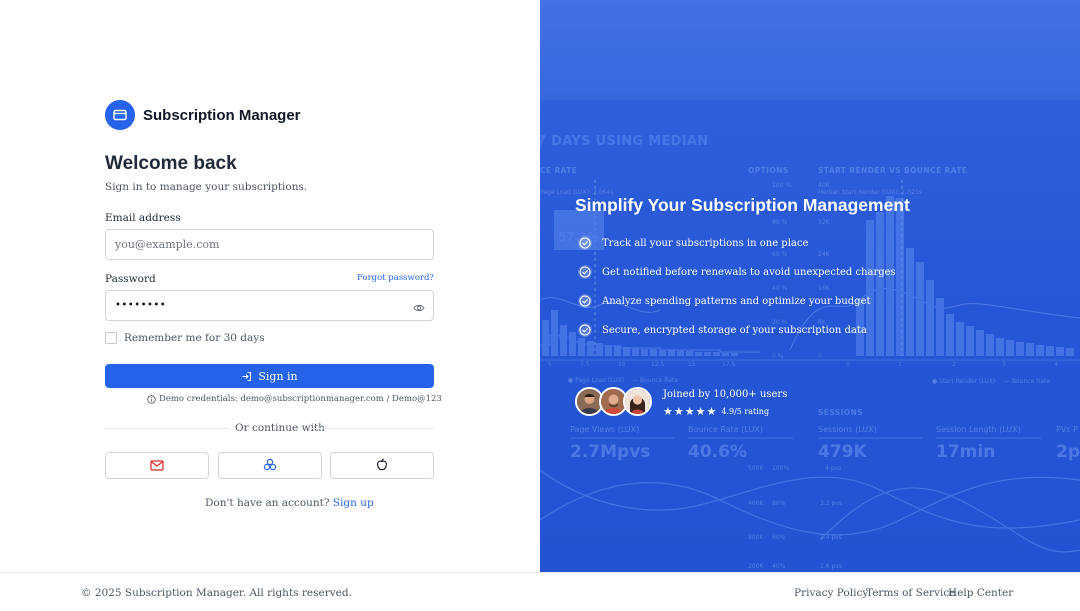 The height and width of the screenshot is (611, 1080). What do you see at coordinates (610, 452) in the screenshot?
I see `metric-value: 2.7Mpvs` at bounding box center [610, 452].